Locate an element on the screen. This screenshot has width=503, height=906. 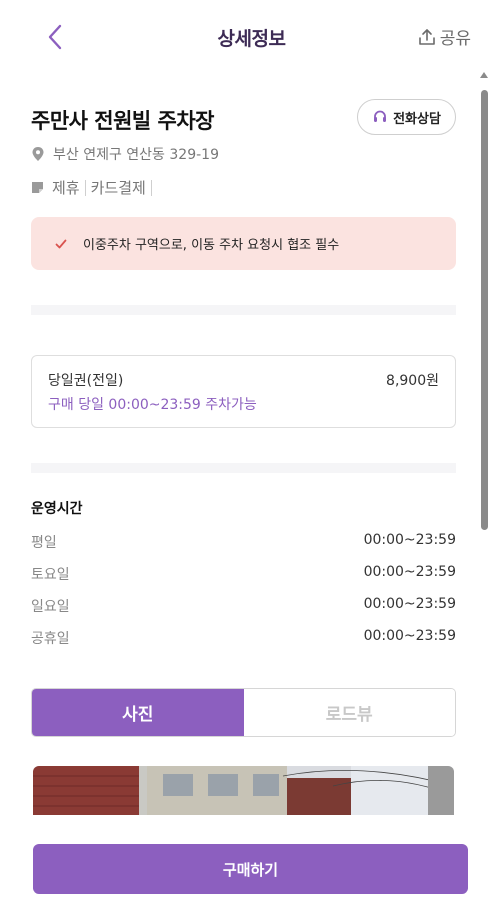
purchase-button: 구매하기 is located at coordinates (250, 869).